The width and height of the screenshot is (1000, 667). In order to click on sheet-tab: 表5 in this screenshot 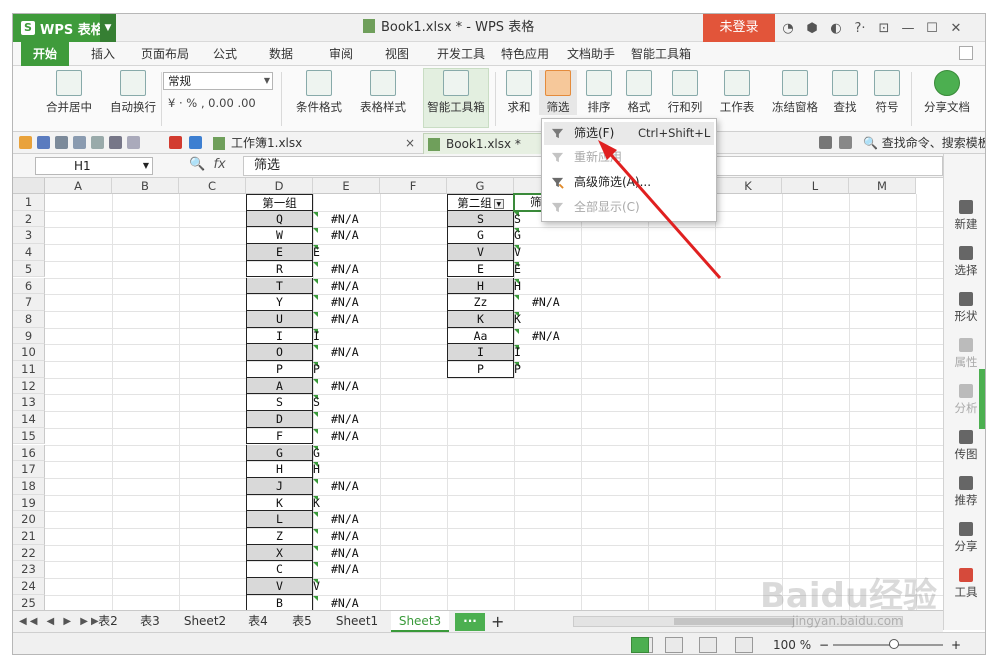, I will do `click(302, 621)`.